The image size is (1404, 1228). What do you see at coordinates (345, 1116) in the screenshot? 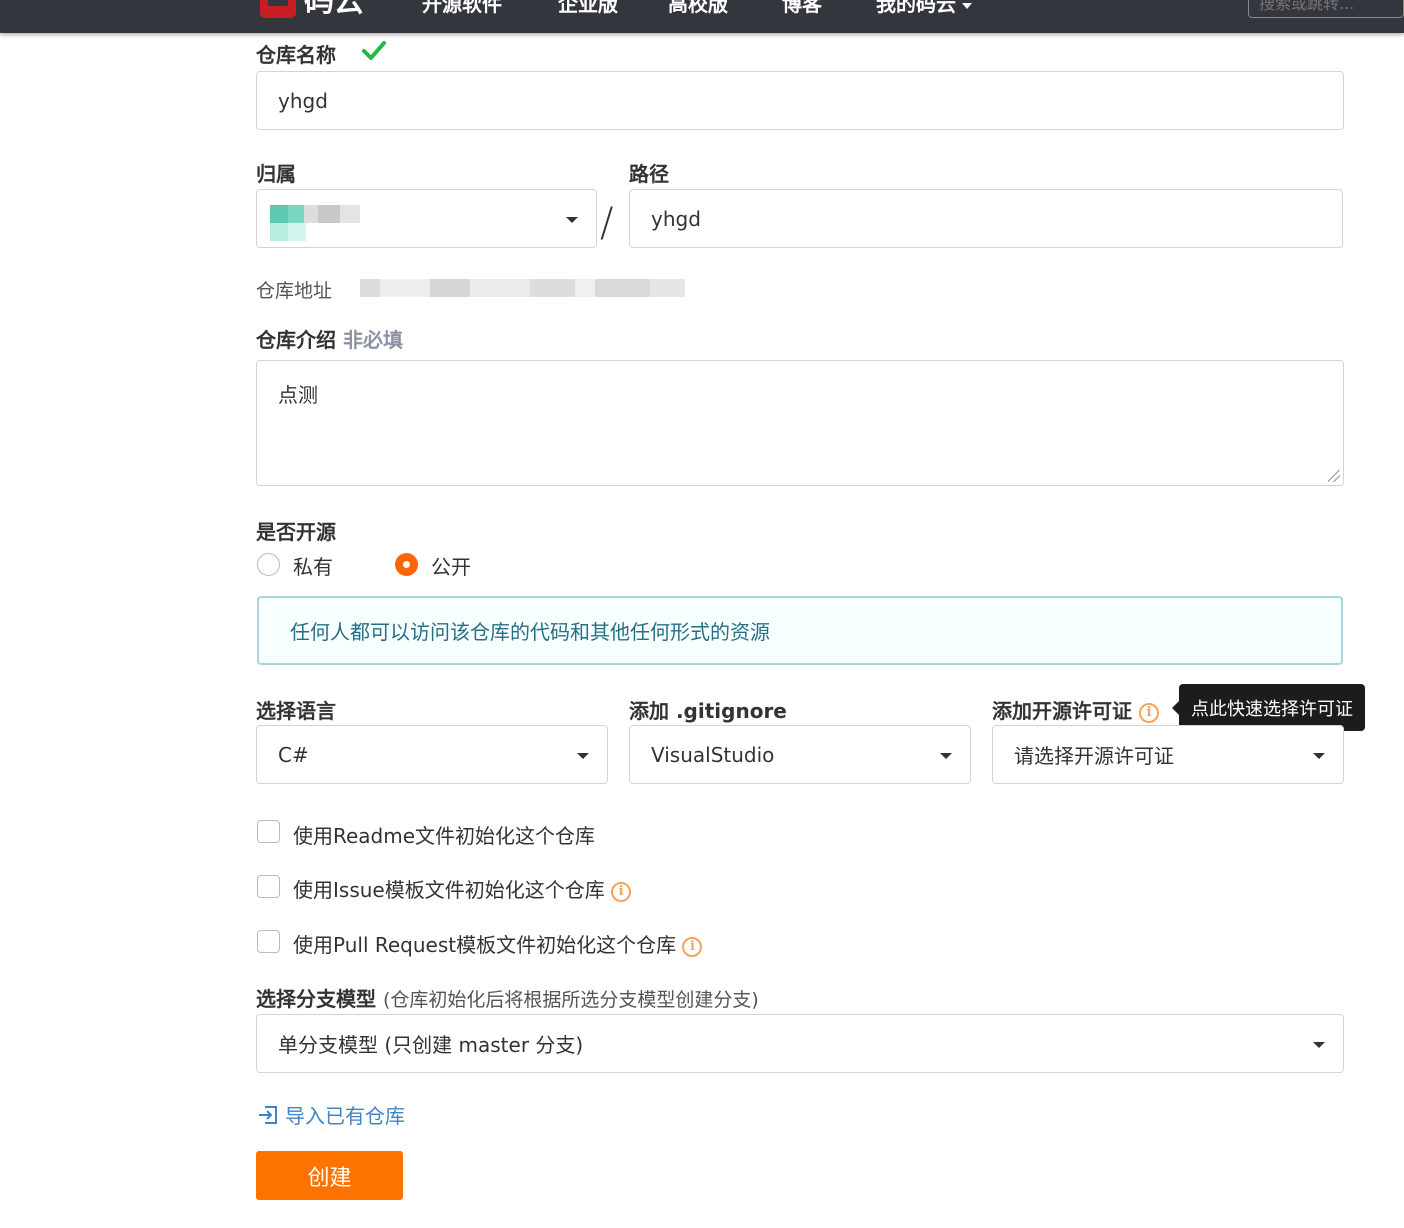
I see `import-repo-label: 导入已有仓库` at bounding box center [345, 1116].